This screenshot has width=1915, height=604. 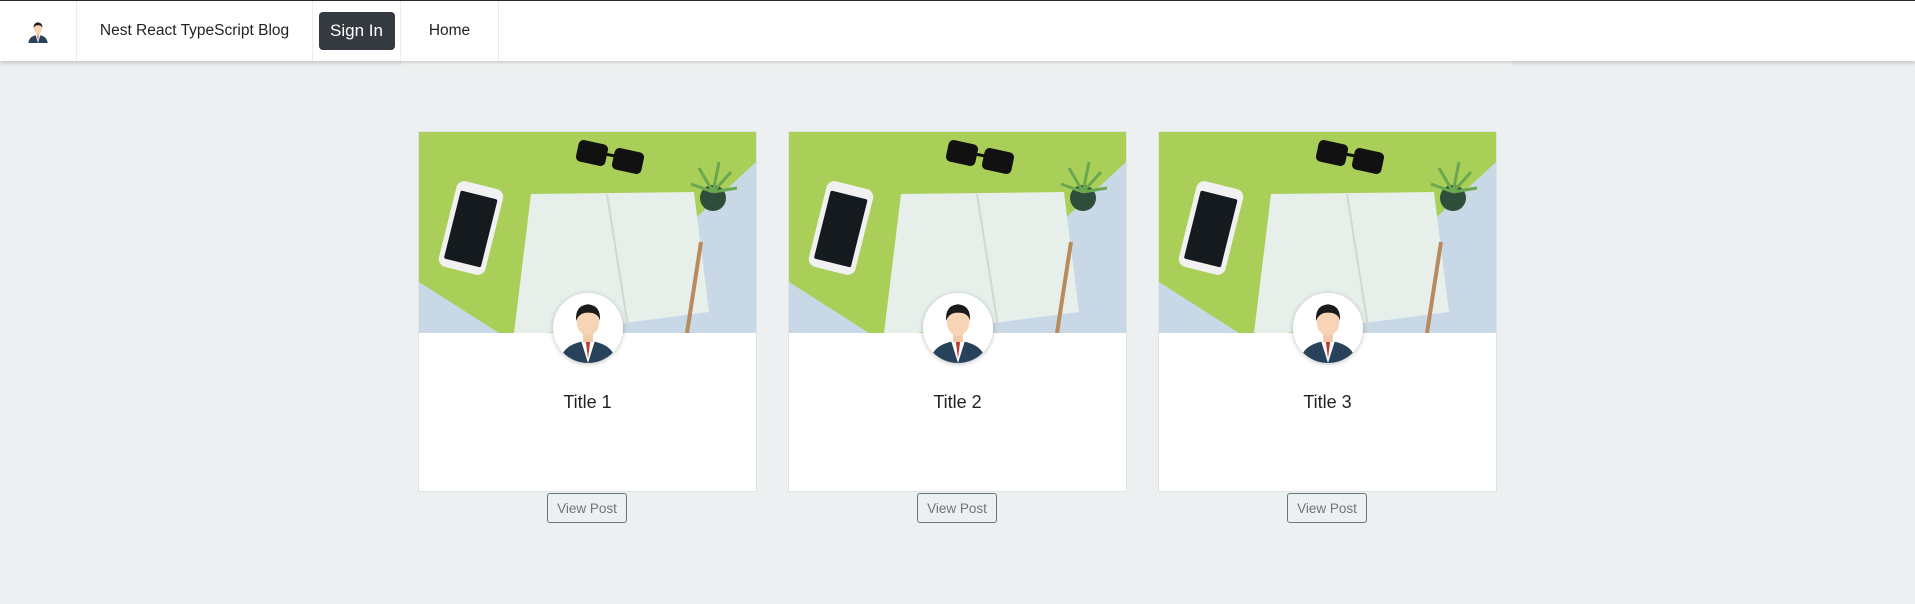 What do you see at coordinates (957, 402) in the screenshot?
I see `post-title: Title 2` at bounding box center [957, 402].